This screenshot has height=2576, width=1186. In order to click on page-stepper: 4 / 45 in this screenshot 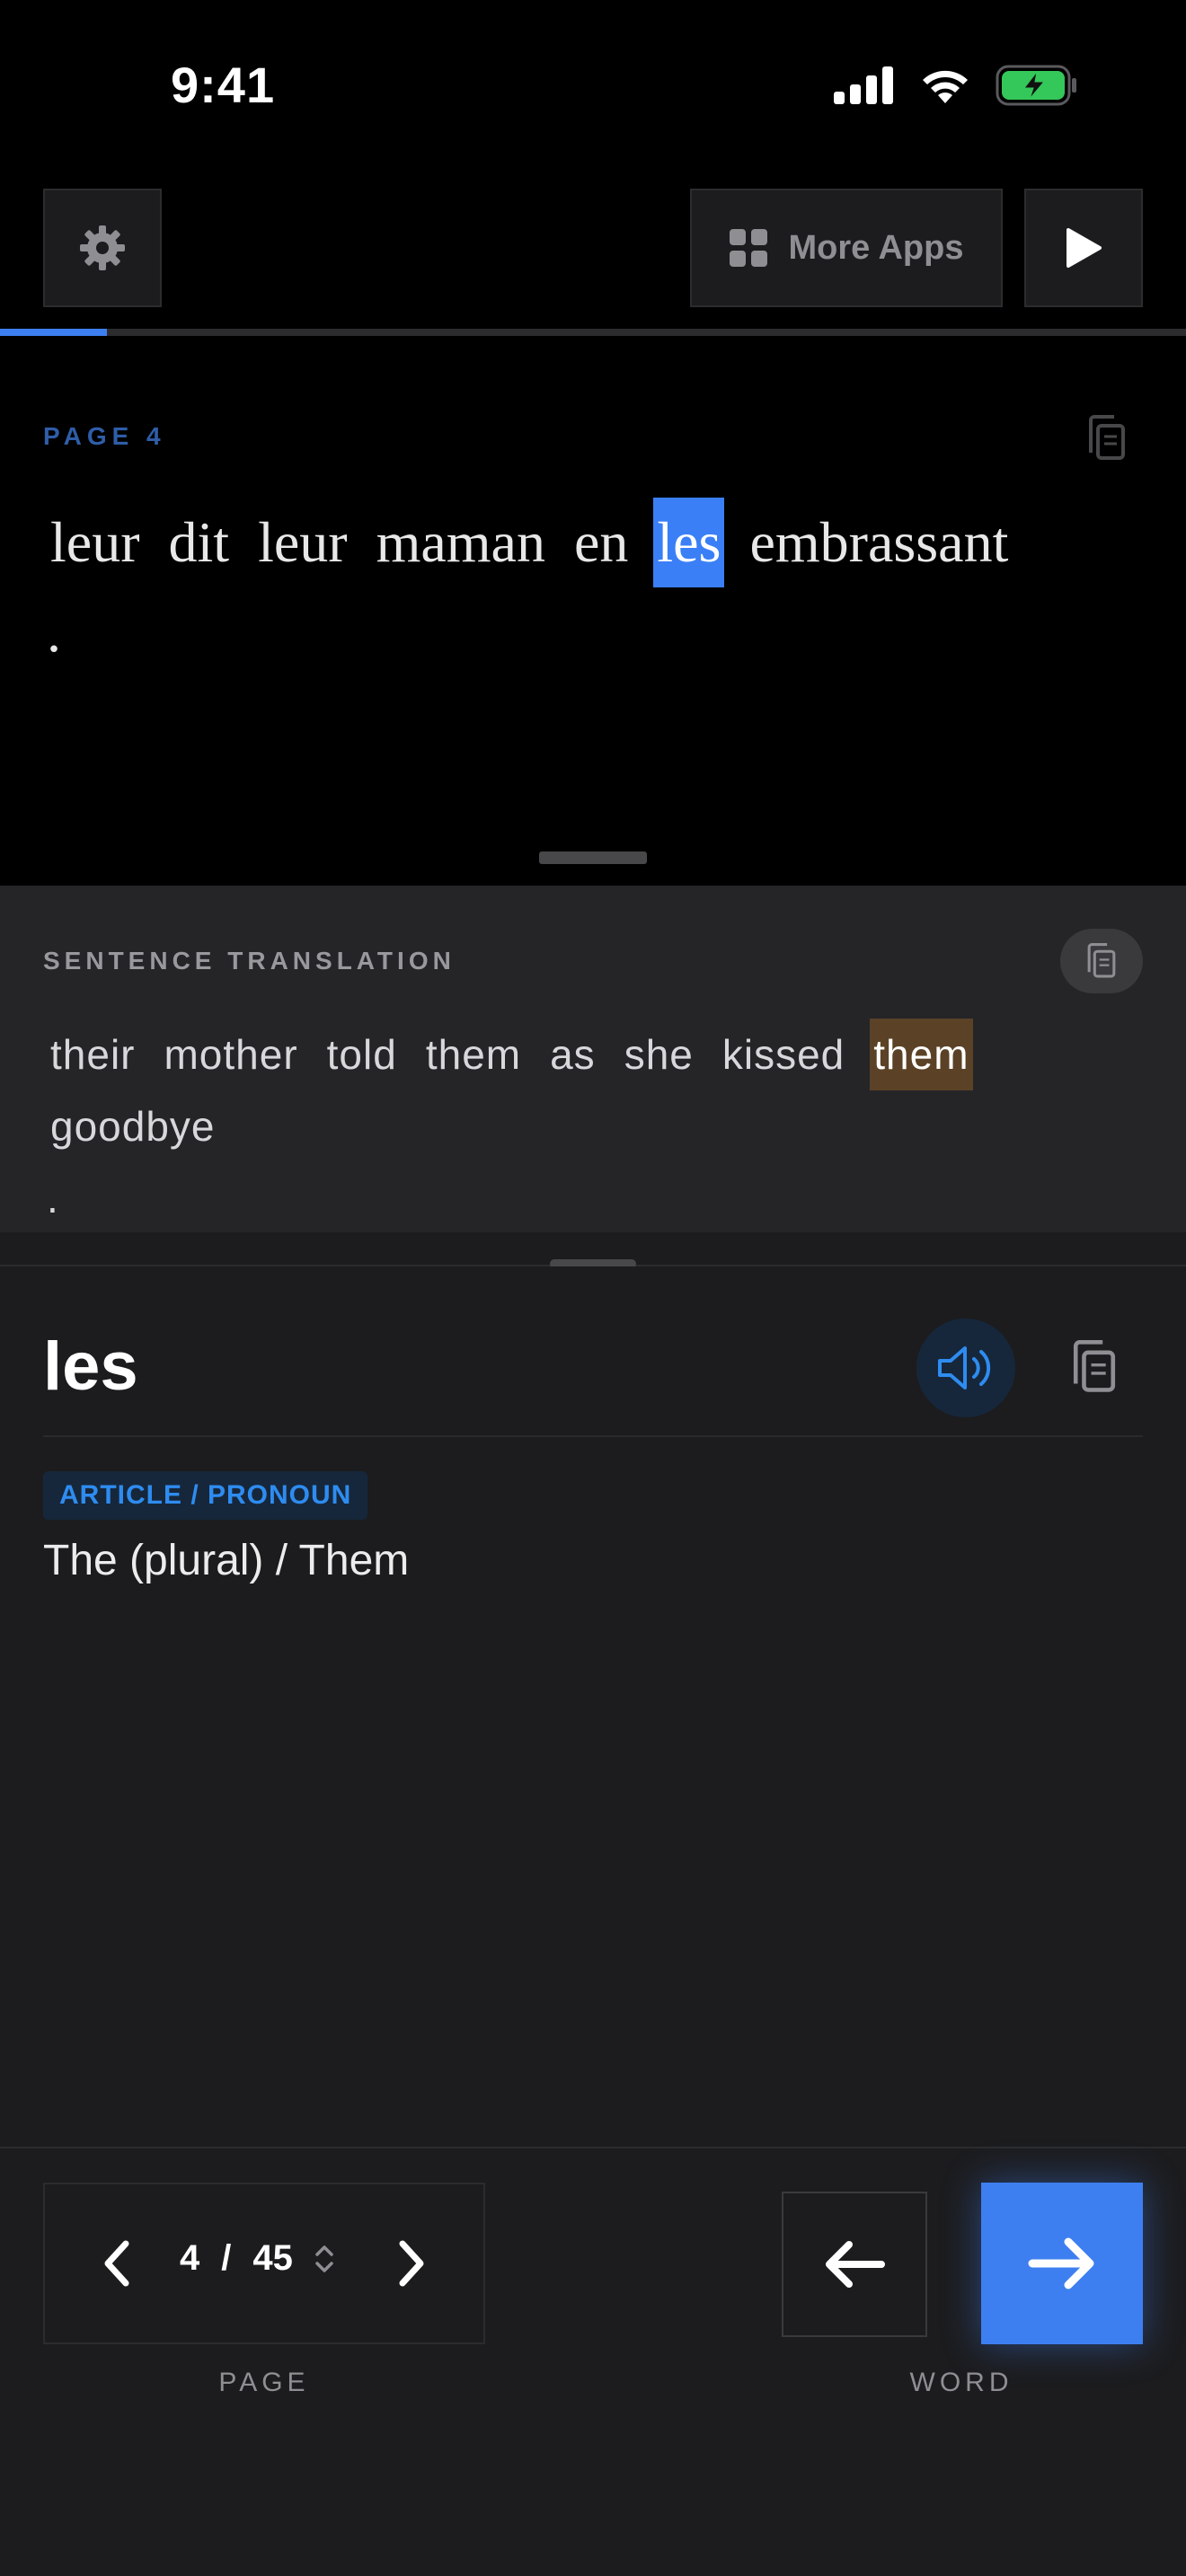, I will do `click(264, 2263)`.